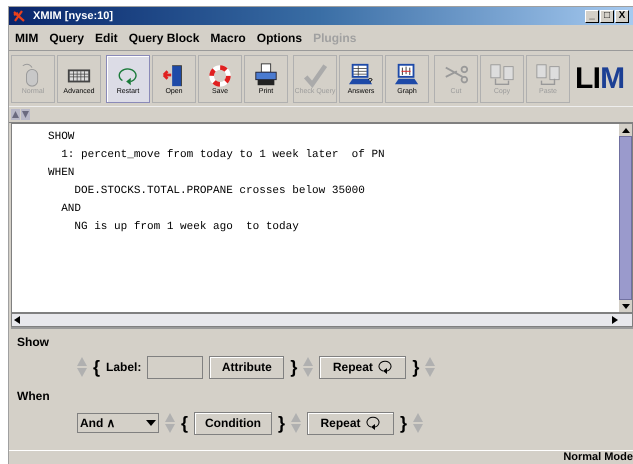 This screenshot has height=464, width=633. Describe the element at coordinates (164, 37) in the screenshot. I see `menu-item: Query Block` at that location.